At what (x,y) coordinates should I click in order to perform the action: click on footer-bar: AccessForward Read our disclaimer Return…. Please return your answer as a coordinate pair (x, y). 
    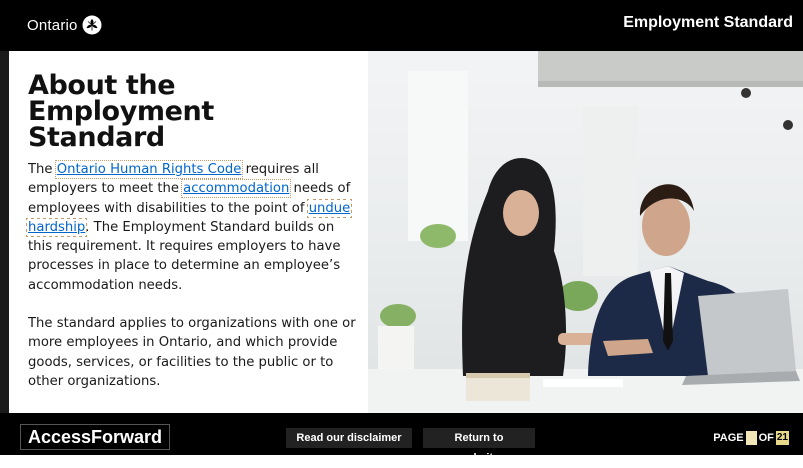
    Looking at the image, I should click on (401, 438).